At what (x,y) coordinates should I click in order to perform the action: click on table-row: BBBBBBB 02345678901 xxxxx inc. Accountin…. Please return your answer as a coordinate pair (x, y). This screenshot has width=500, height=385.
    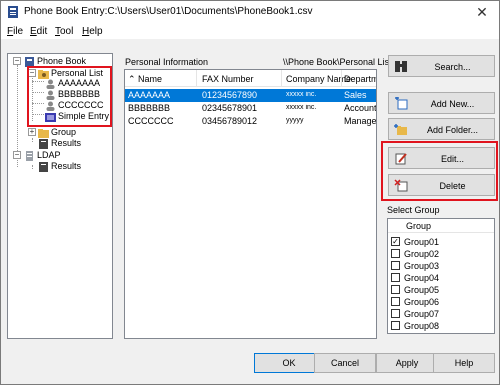
    Looking at the image, I should click on (251, 108).